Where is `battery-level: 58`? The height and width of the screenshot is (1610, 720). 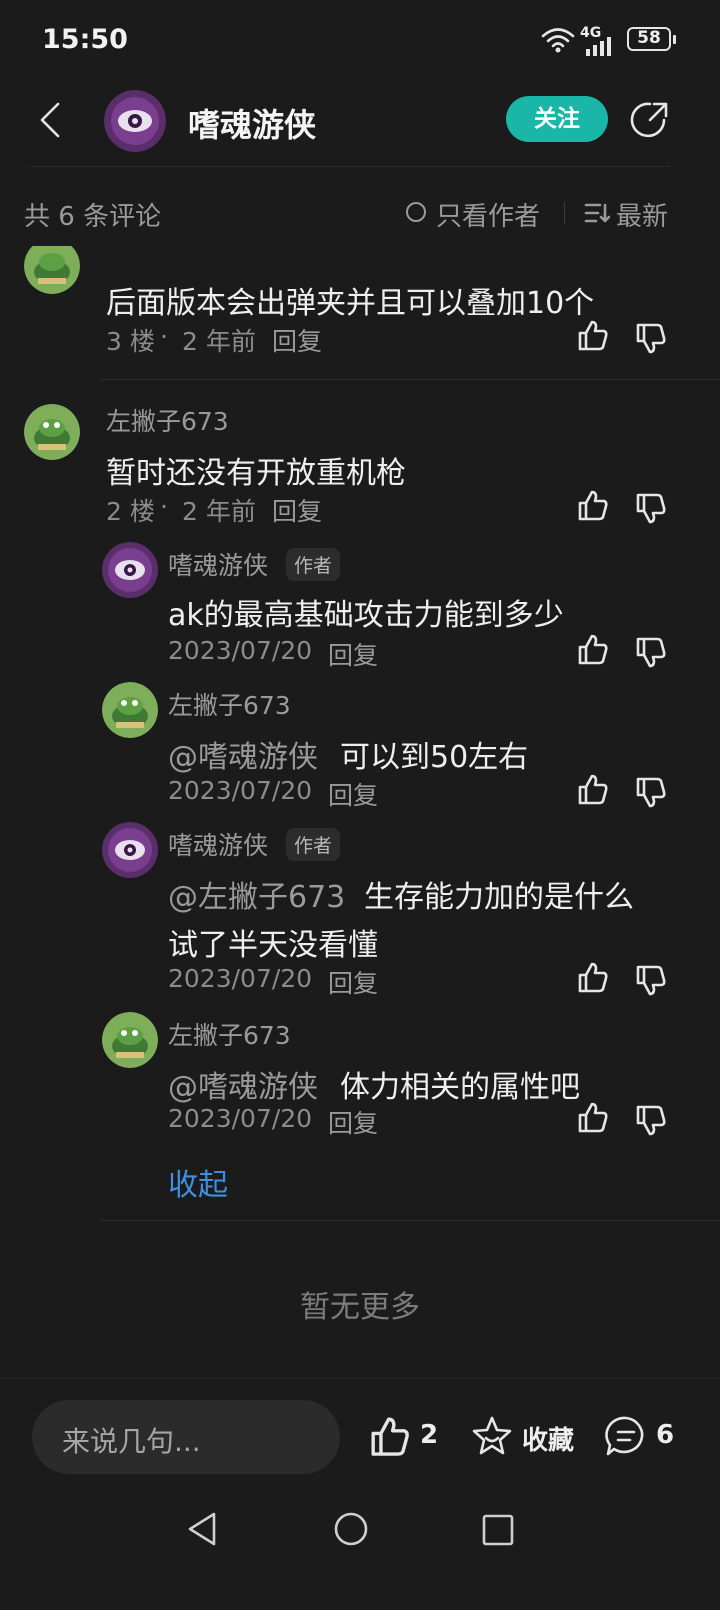 battery-level: 58 is located at coordinates (649, 38).